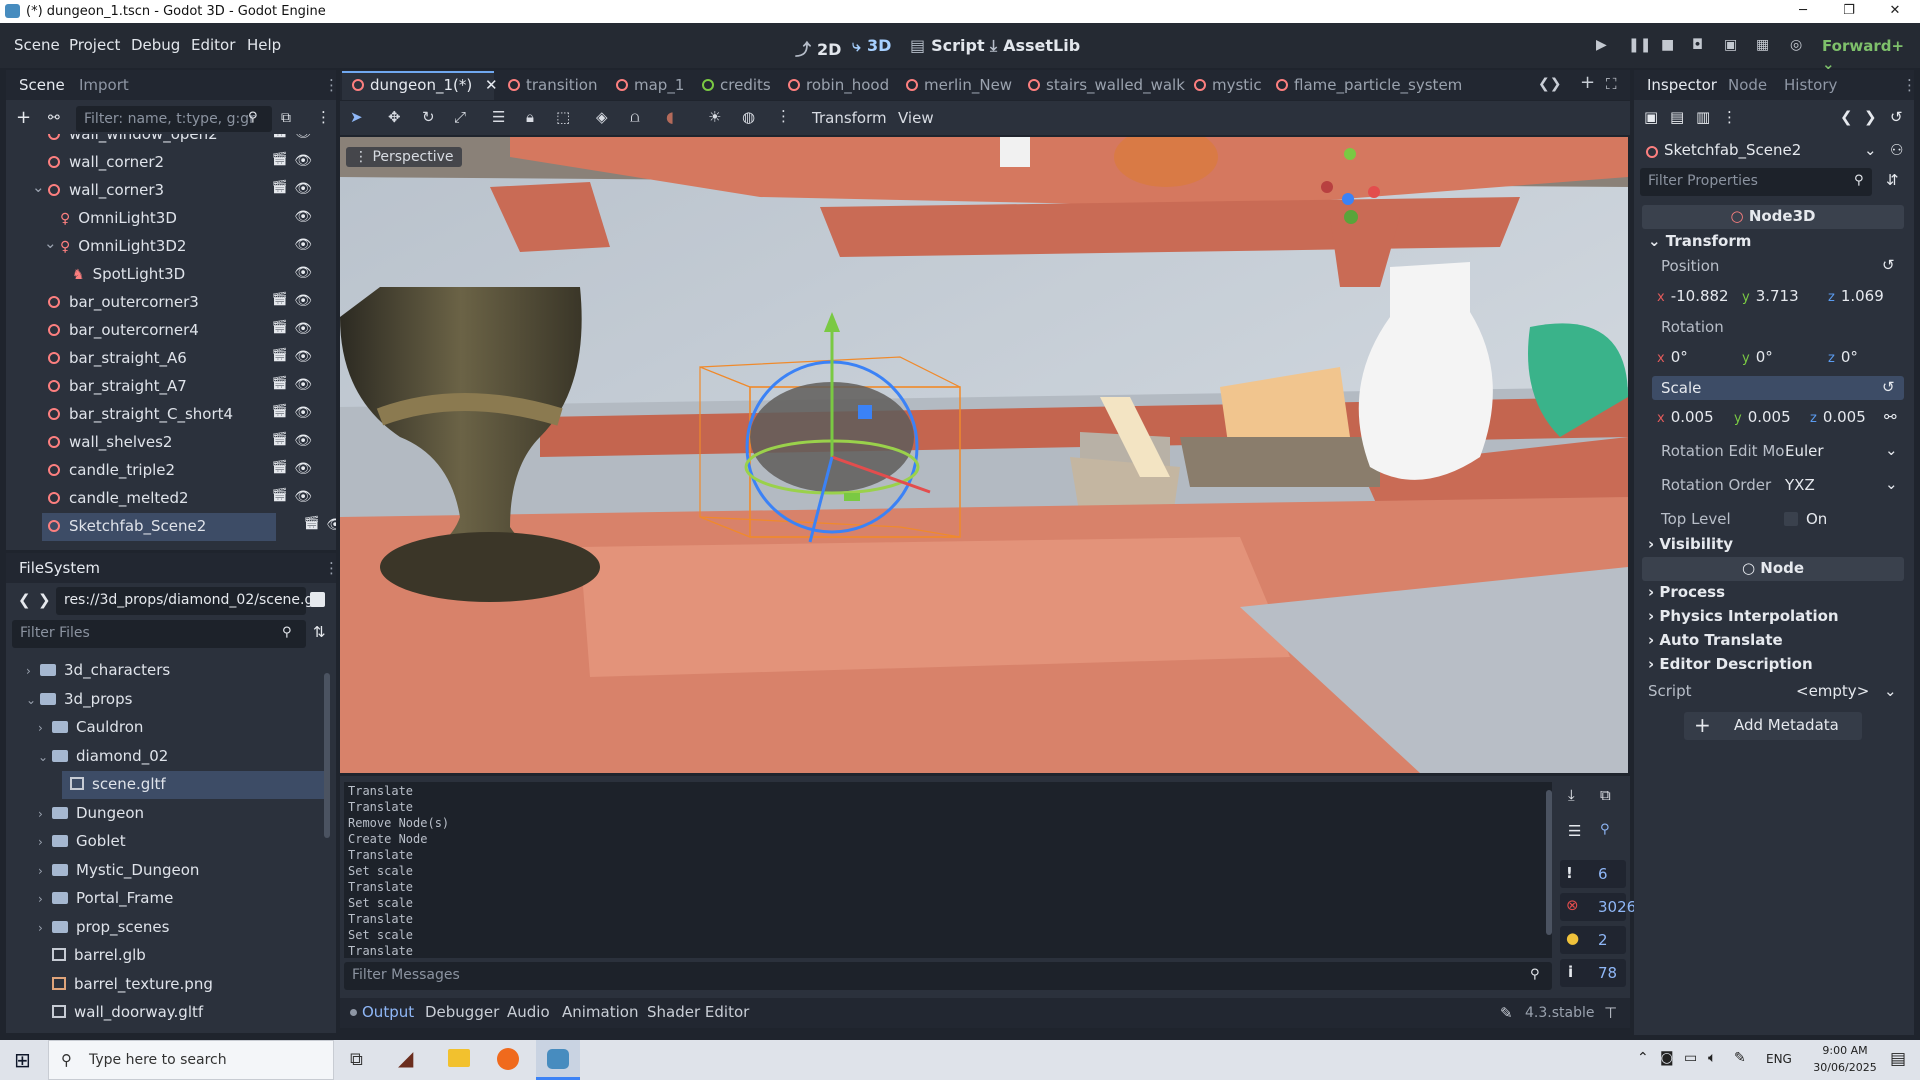 Image resolution: width=1920 pixels, height=1080 pixels. What do you see at coordinates (1888, 265) in the screenshot?
I see `revert-position-icon: ↺` at bounding box center [1888, 265].